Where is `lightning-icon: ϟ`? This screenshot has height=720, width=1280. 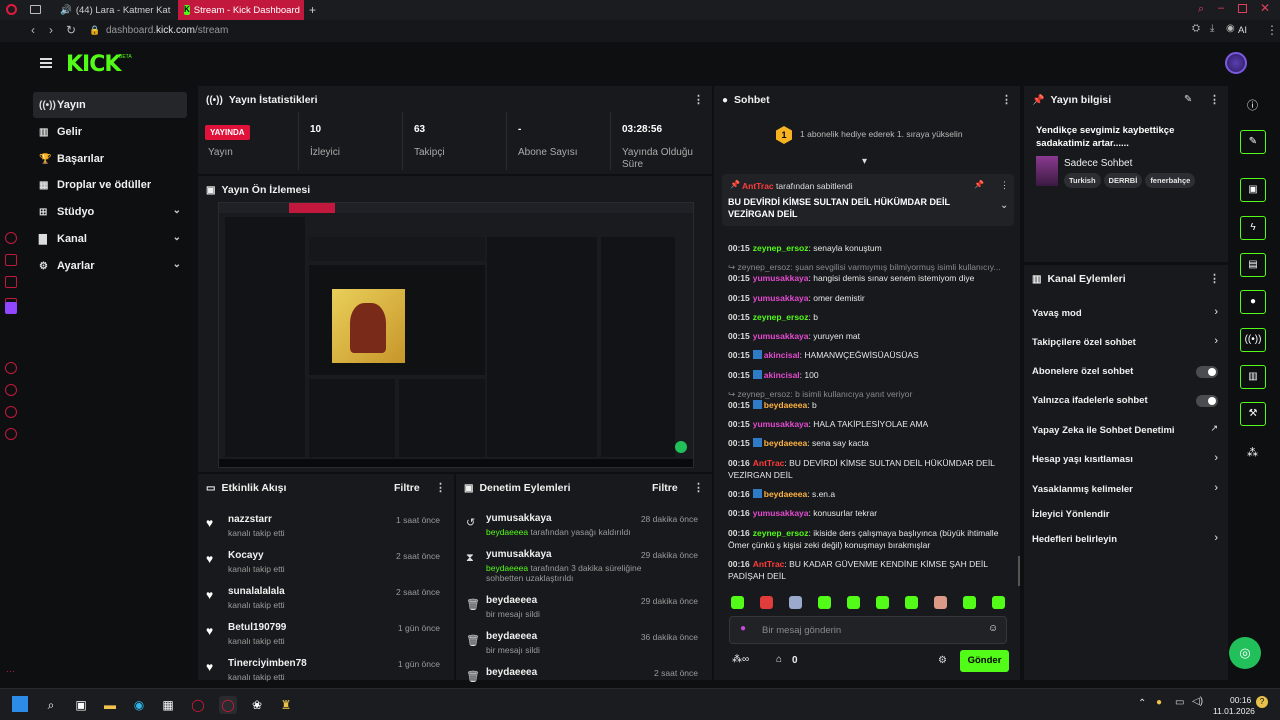
lightning-icon: ϟ is located at coordinates (1253, 228).